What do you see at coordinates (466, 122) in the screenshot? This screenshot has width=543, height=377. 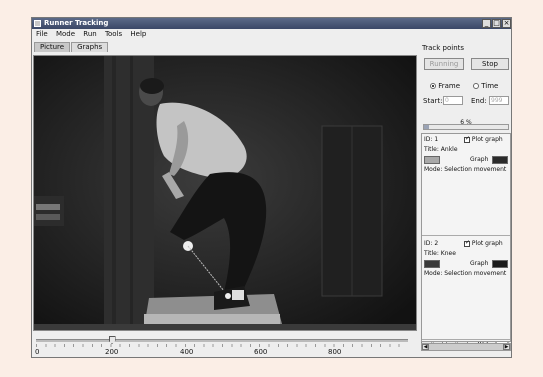 I see `progress-percent: 6 %` at bounding box center [466, 122].